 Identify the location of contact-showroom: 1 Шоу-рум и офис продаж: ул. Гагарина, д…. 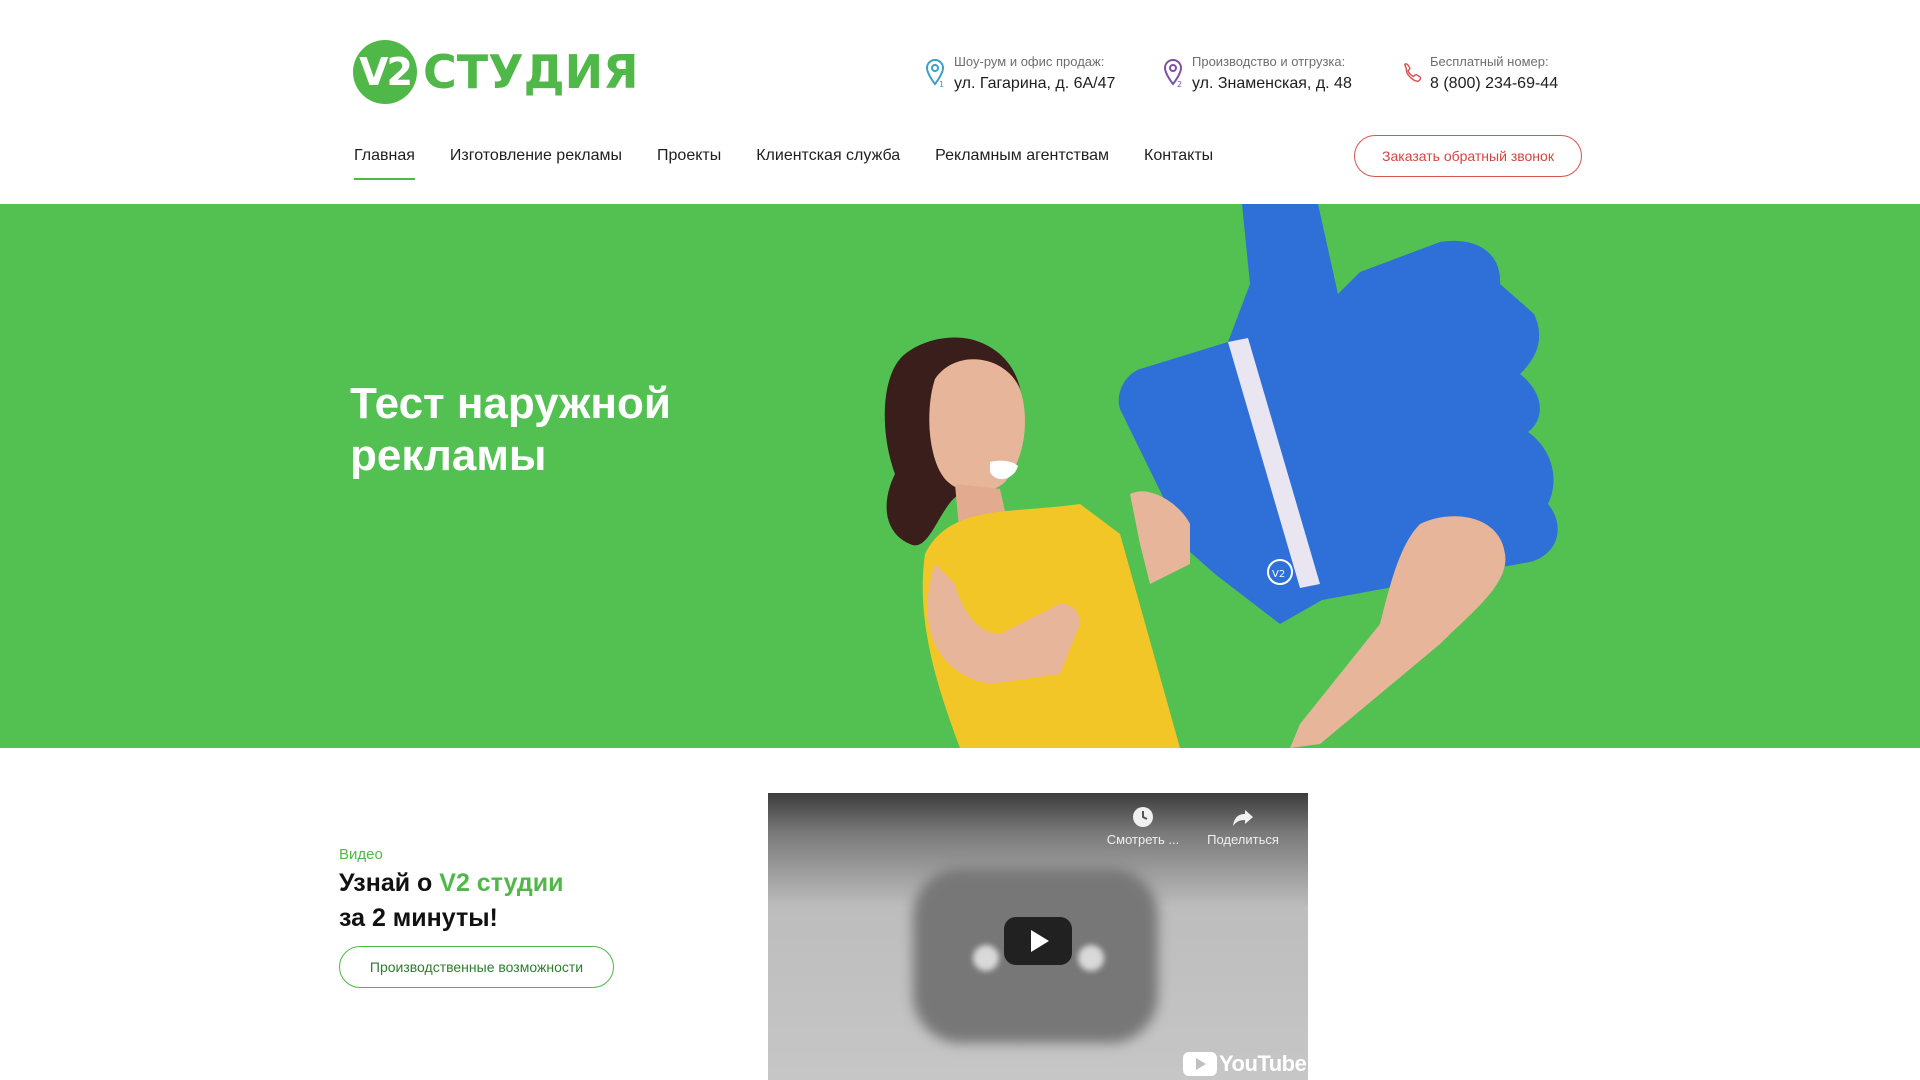
(1019, 74).